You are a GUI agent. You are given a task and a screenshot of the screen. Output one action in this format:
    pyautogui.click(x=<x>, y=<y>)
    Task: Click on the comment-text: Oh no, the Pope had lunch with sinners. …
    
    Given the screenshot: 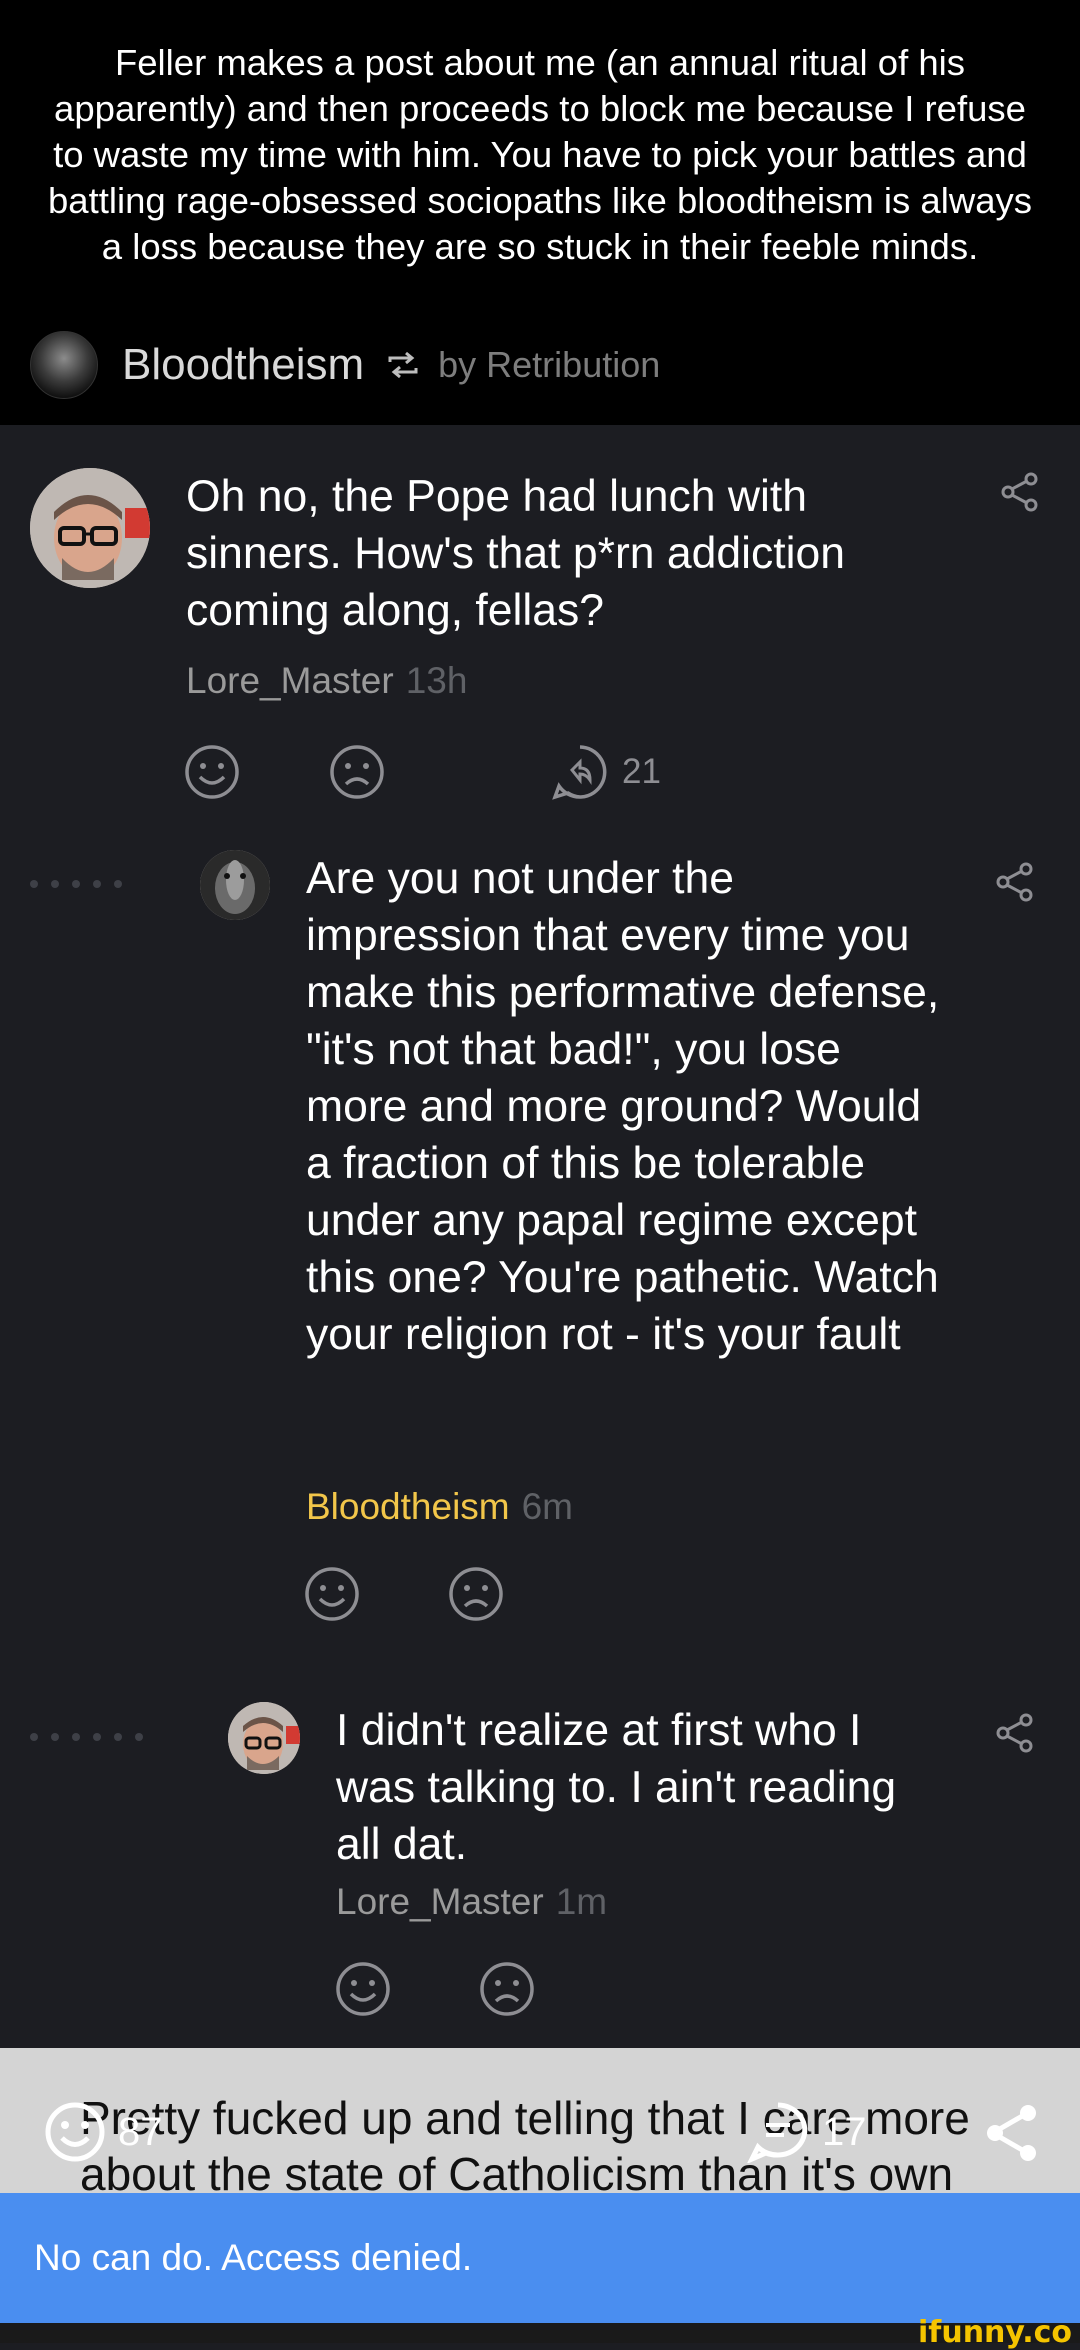 What is the action you would take?
    pyautogui.click(x=516, y=553)
    